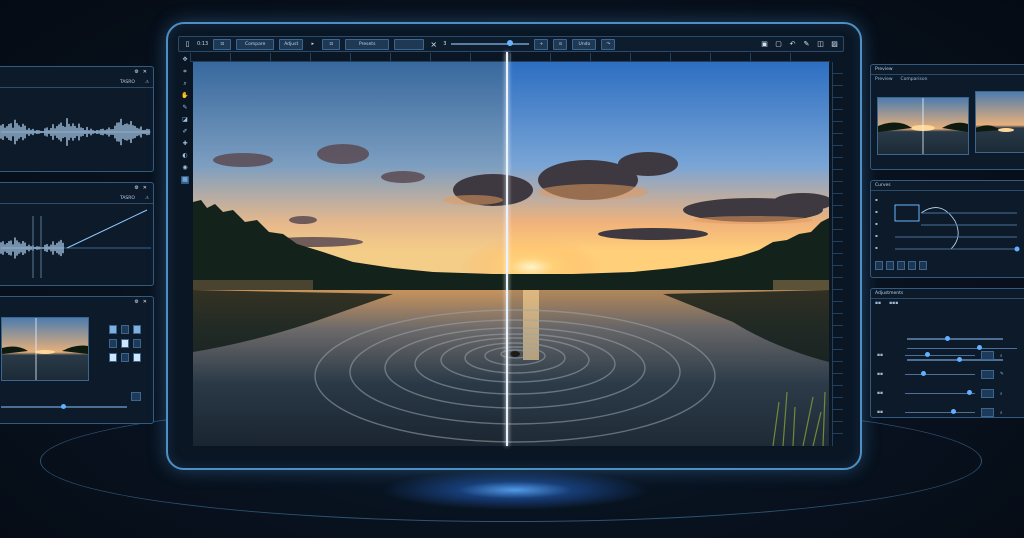 This screenshot has width=1024, height=538. I want to click on close-icon: ×, so click(433, 44).